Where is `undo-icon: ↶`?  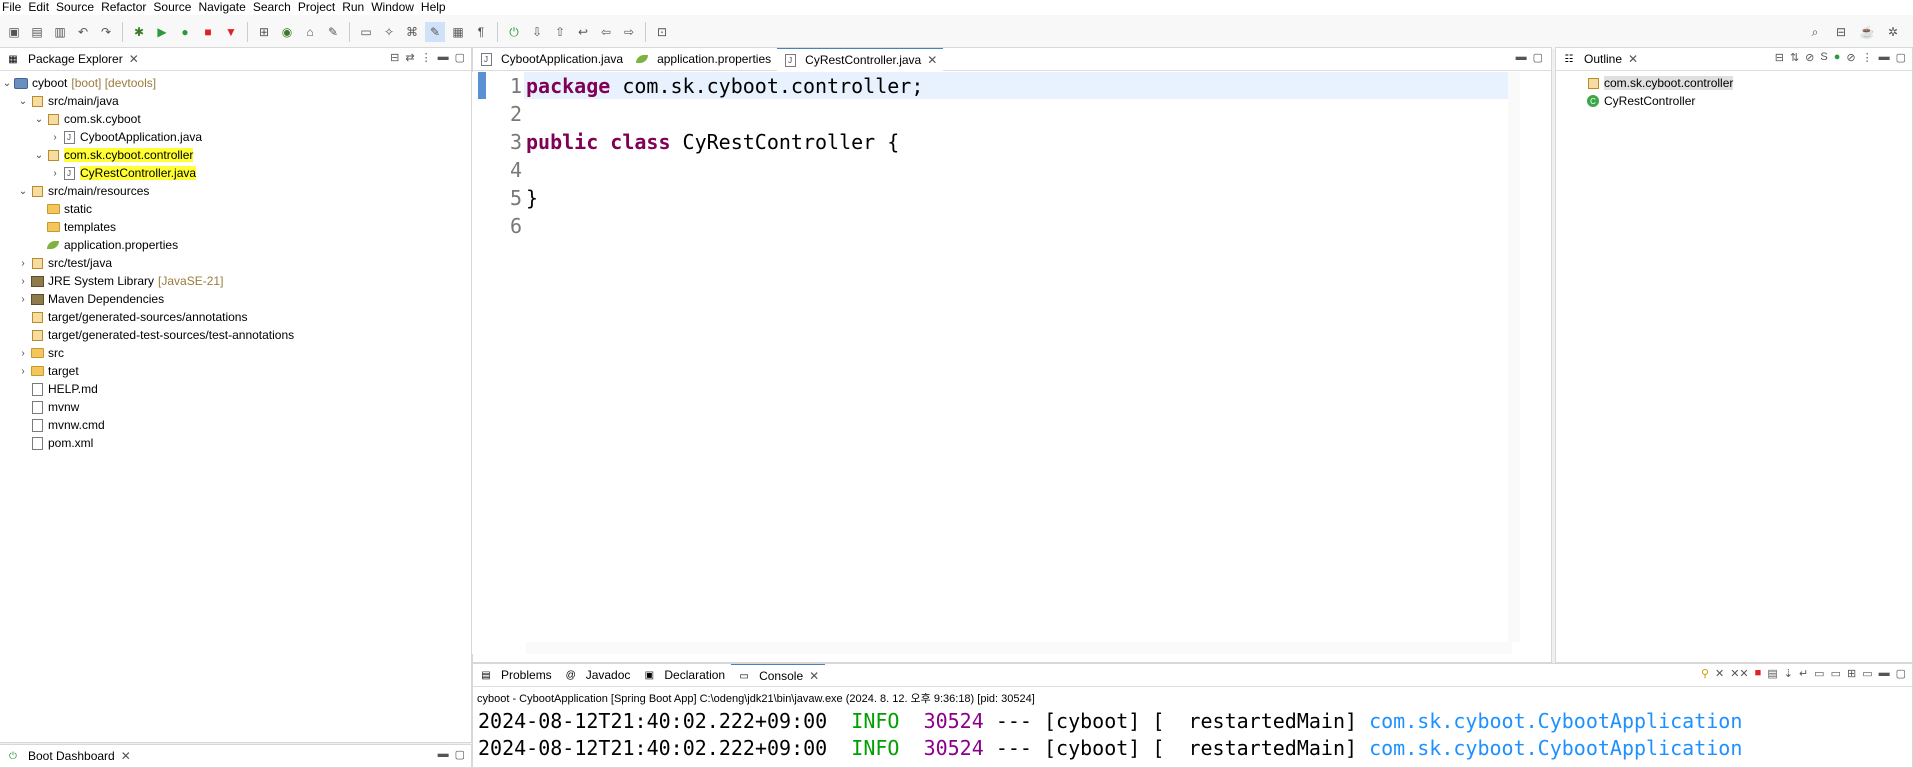
undo-icon: ↶ is located at coordinates (83, 32).